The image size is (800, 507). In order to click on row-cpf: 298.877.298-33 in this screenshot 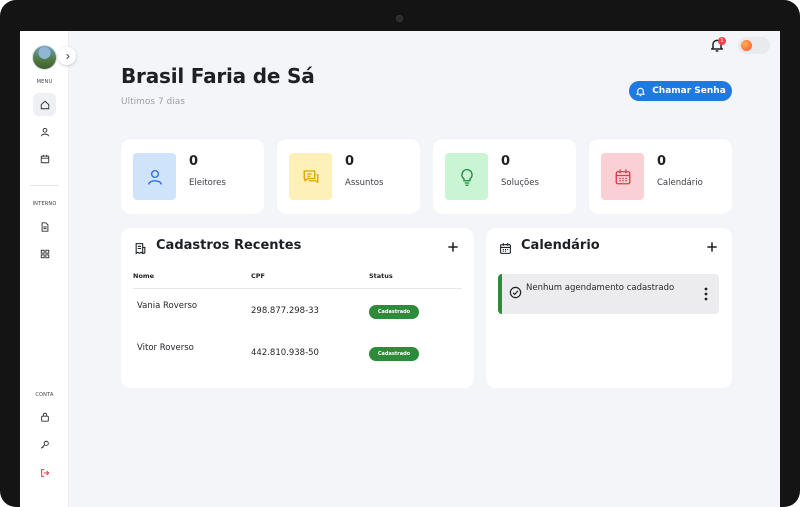, I will do `click(285, 311)`.